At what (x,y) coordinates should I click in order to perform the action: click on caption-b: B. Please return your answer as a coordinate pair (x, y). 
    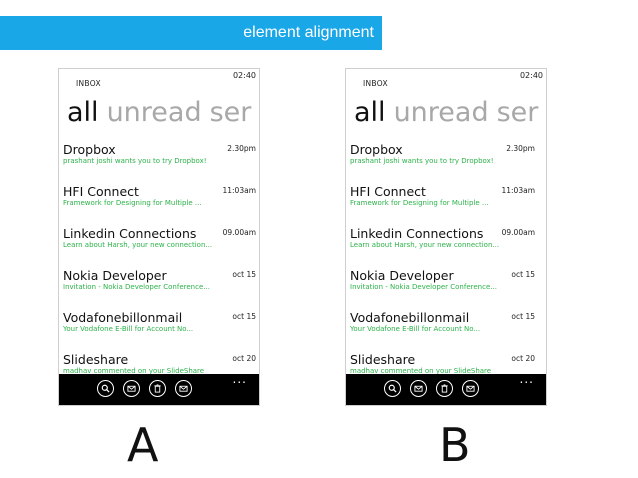
    Looking at the image, I should click on (455, 445).